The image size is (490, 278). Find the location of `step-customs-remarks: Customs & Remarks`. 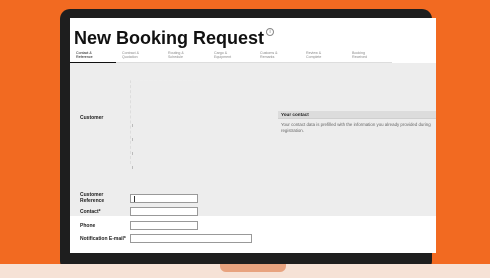

step-customs-remarks: Customs & Remarks is located at coordinates (277, 56).